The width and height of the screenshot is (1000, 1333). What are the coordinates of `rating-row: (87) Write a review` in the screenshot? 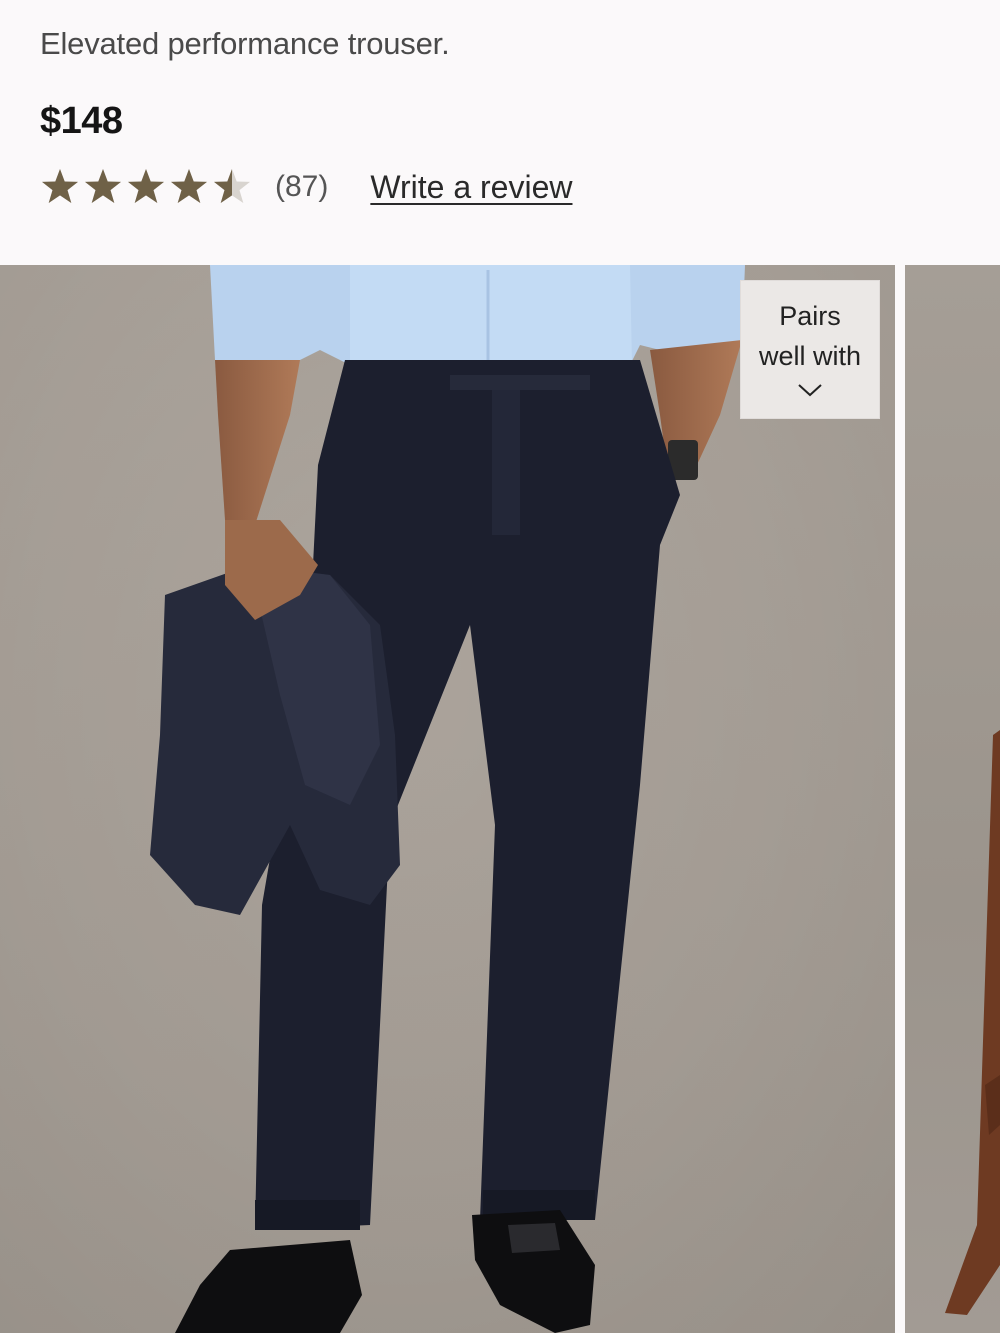 It's located at (306, 187).